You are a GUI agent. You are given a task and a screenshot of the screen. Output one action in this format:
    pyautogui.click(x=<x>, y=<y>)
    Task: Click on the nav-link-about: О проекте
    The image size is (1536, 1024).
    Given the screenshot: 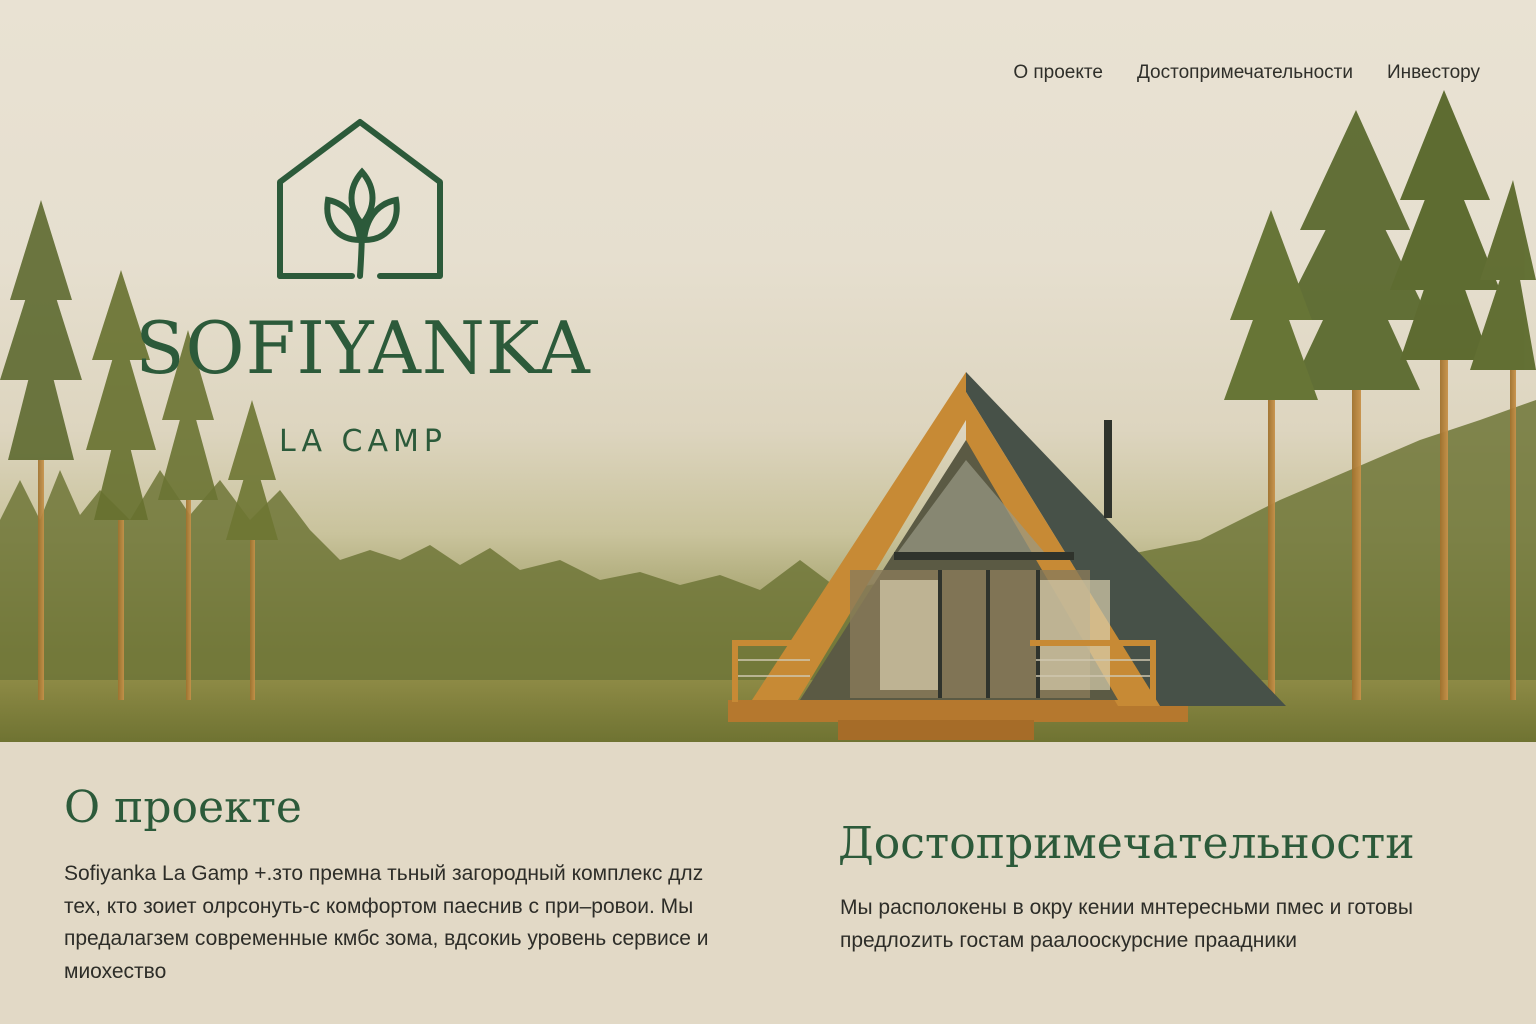 What is the action you would take?
    pyautogui.click(x=1058, y=73)
    